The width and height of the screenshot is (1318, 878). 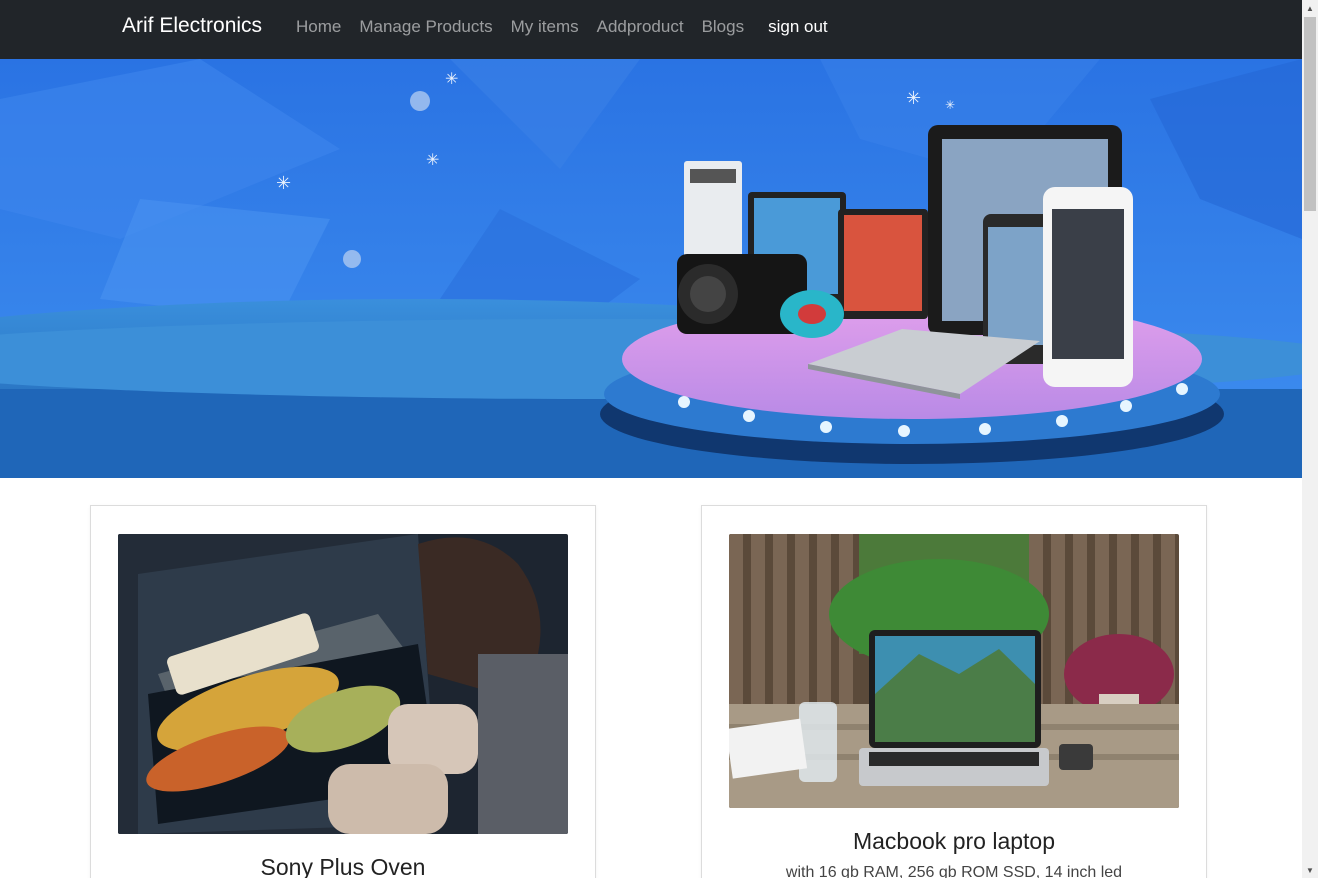 I want to click on page-scrollbar: ▲ ▼, so click(x=1310, y=439).